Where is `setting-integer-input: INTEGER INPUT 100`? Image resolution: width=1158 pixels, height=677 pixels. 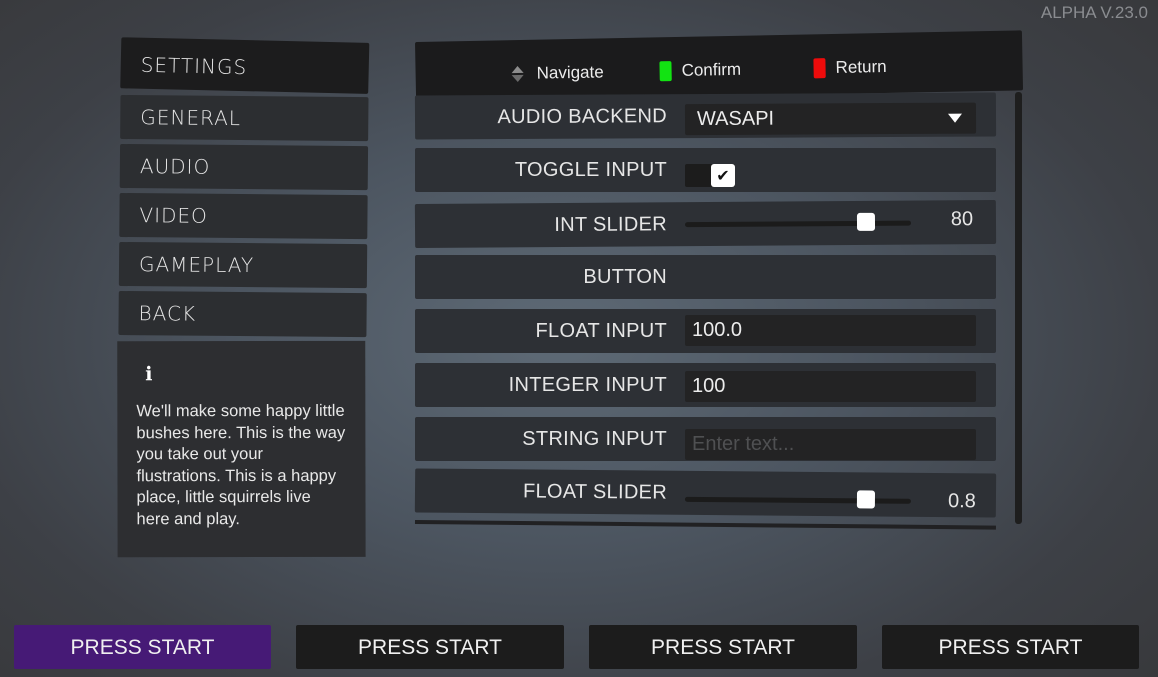 setting-integer-input: INTEGER INPUT 100 is located at coordinates (705, 384).